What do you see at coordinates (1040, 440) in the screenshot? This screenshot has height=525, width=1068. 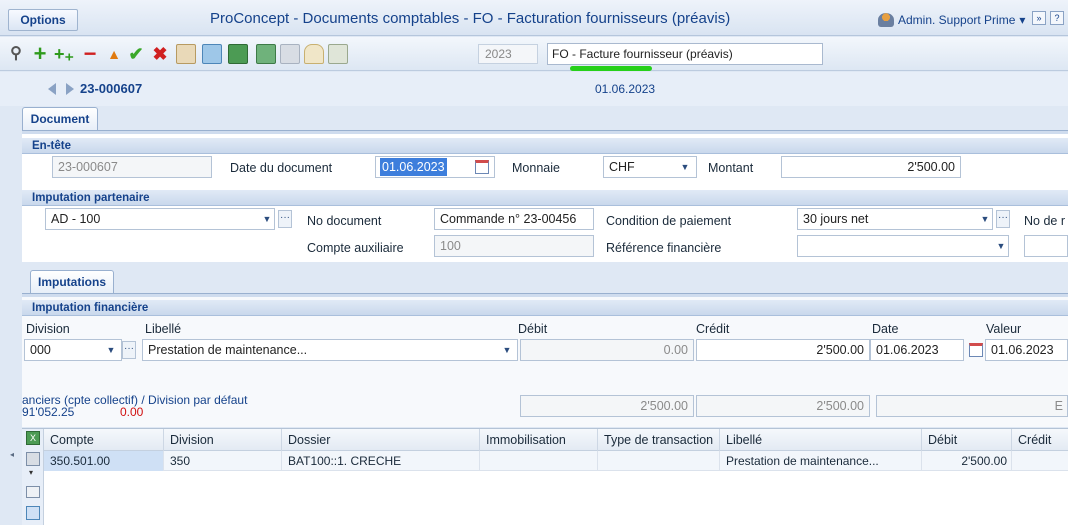 I see `grid-col-credit: Crédit` at bounding box center [1040, 440].